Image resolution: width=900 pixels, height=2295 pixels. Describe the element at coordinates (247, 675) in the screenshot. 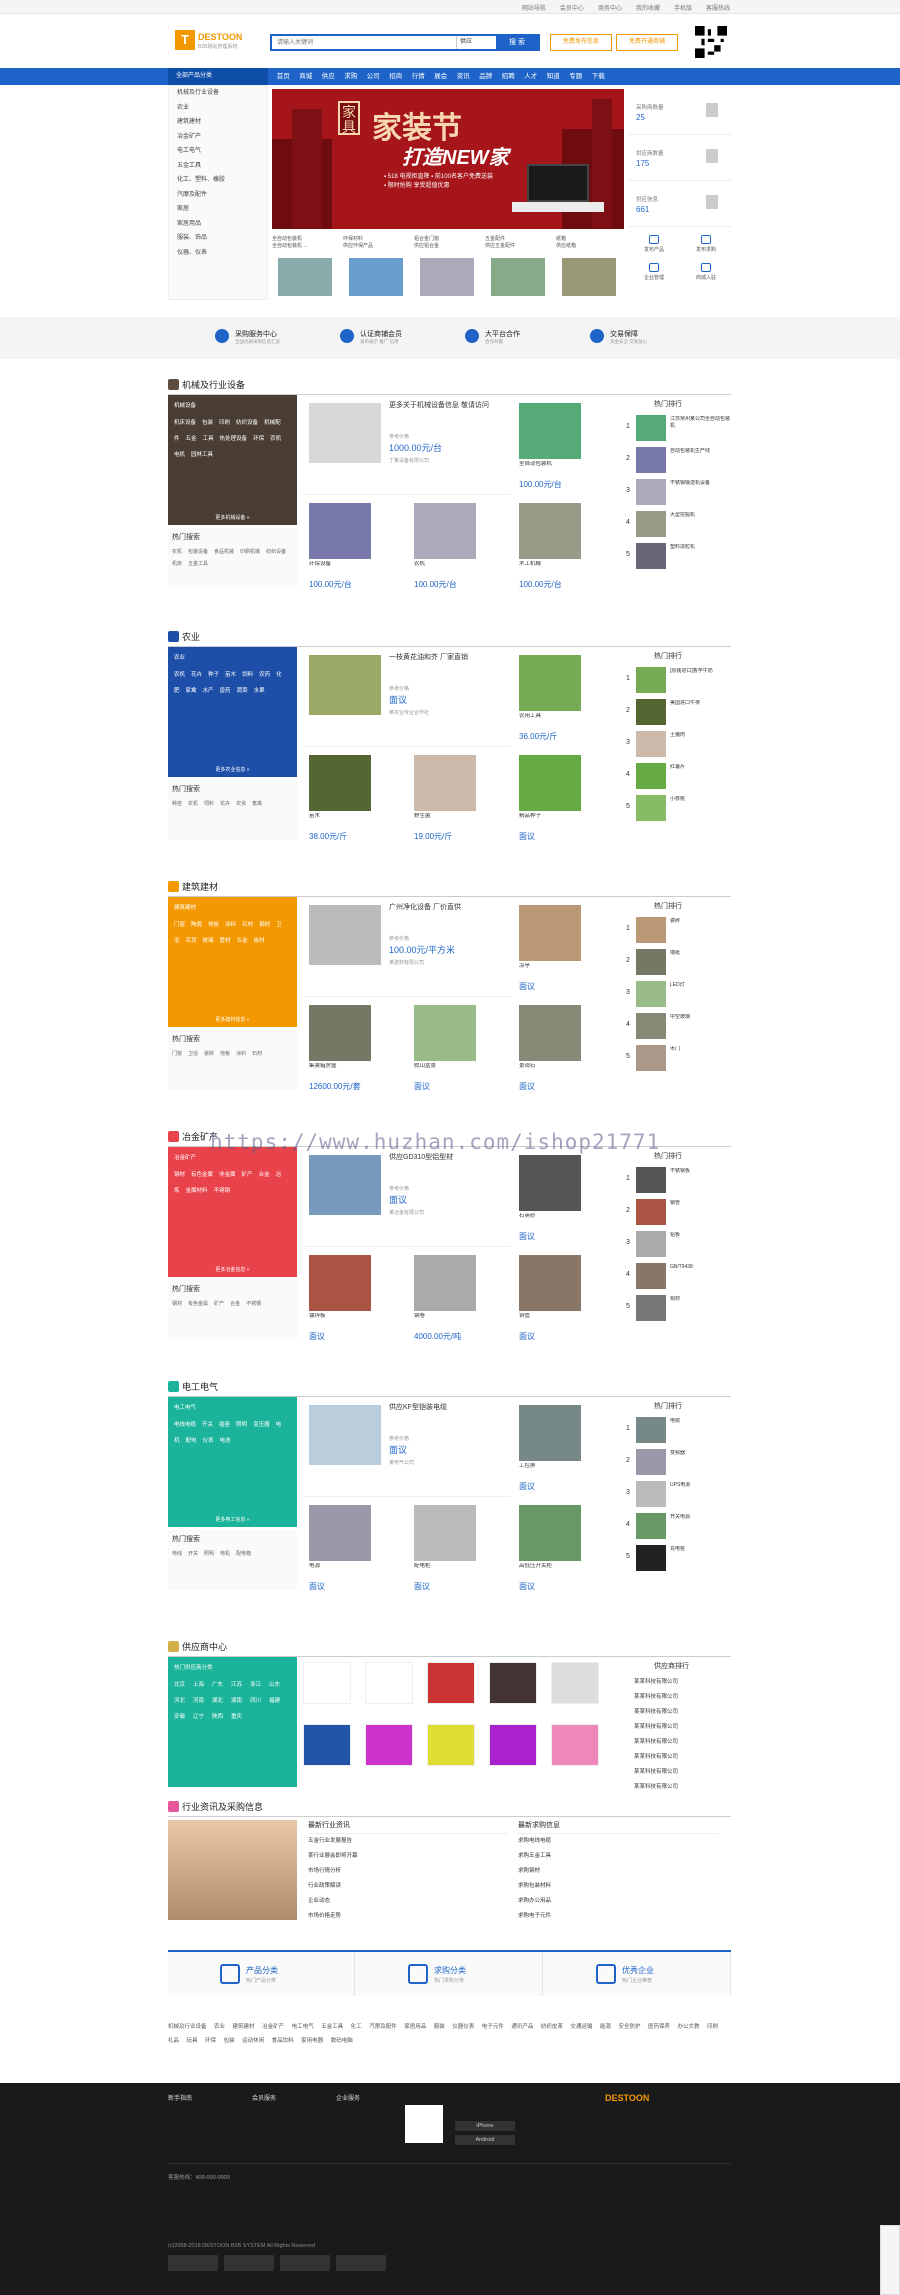

I see `panel-link: 饲料` at that location.